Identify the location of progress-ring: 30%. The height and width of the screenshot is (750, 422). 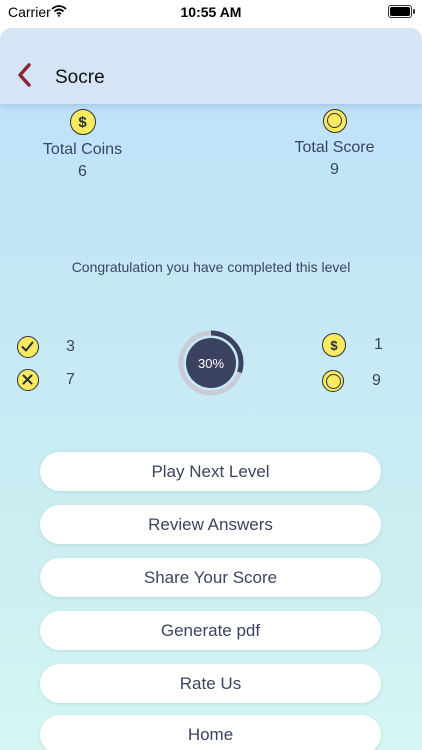
(211, 363).